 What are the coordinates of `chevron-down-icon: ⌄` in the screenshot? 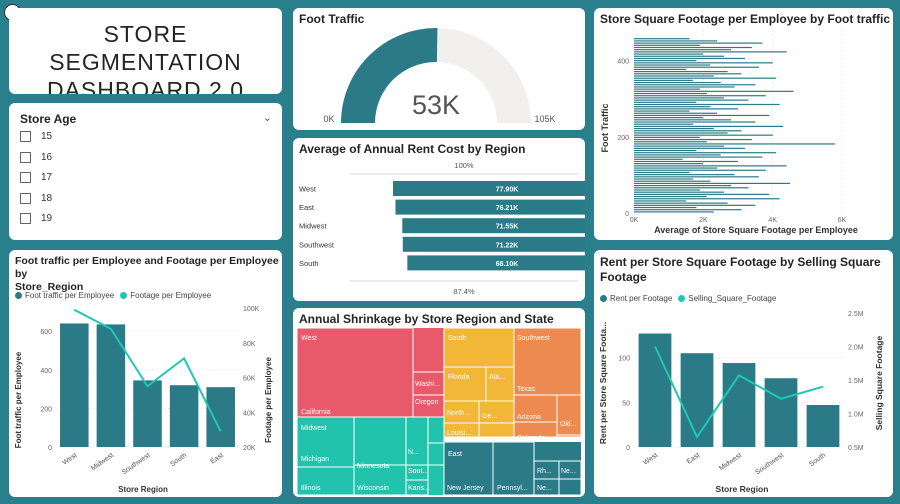 It's located at (267, 117).